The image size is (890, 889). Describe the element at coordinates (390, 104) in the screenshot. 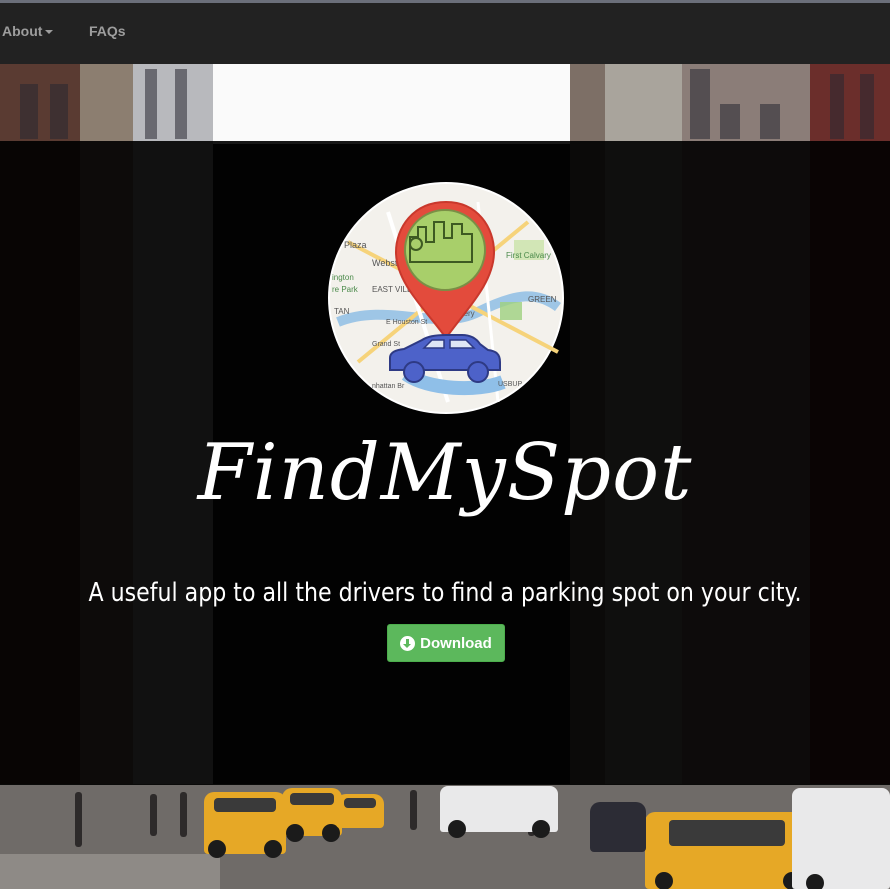

I see `sky` at that location.